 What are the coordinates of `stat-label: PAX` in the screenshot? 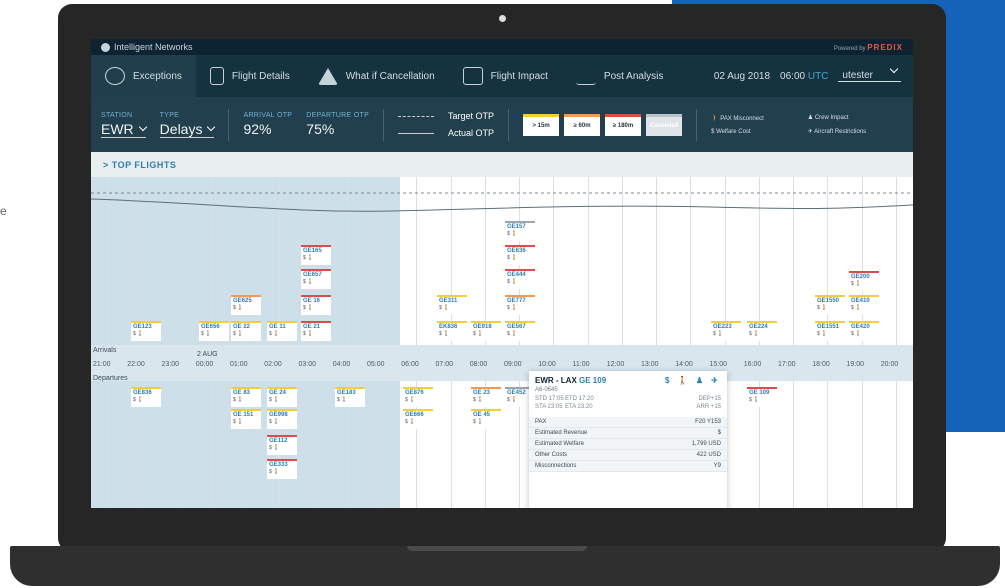 It's located at (541, 422).